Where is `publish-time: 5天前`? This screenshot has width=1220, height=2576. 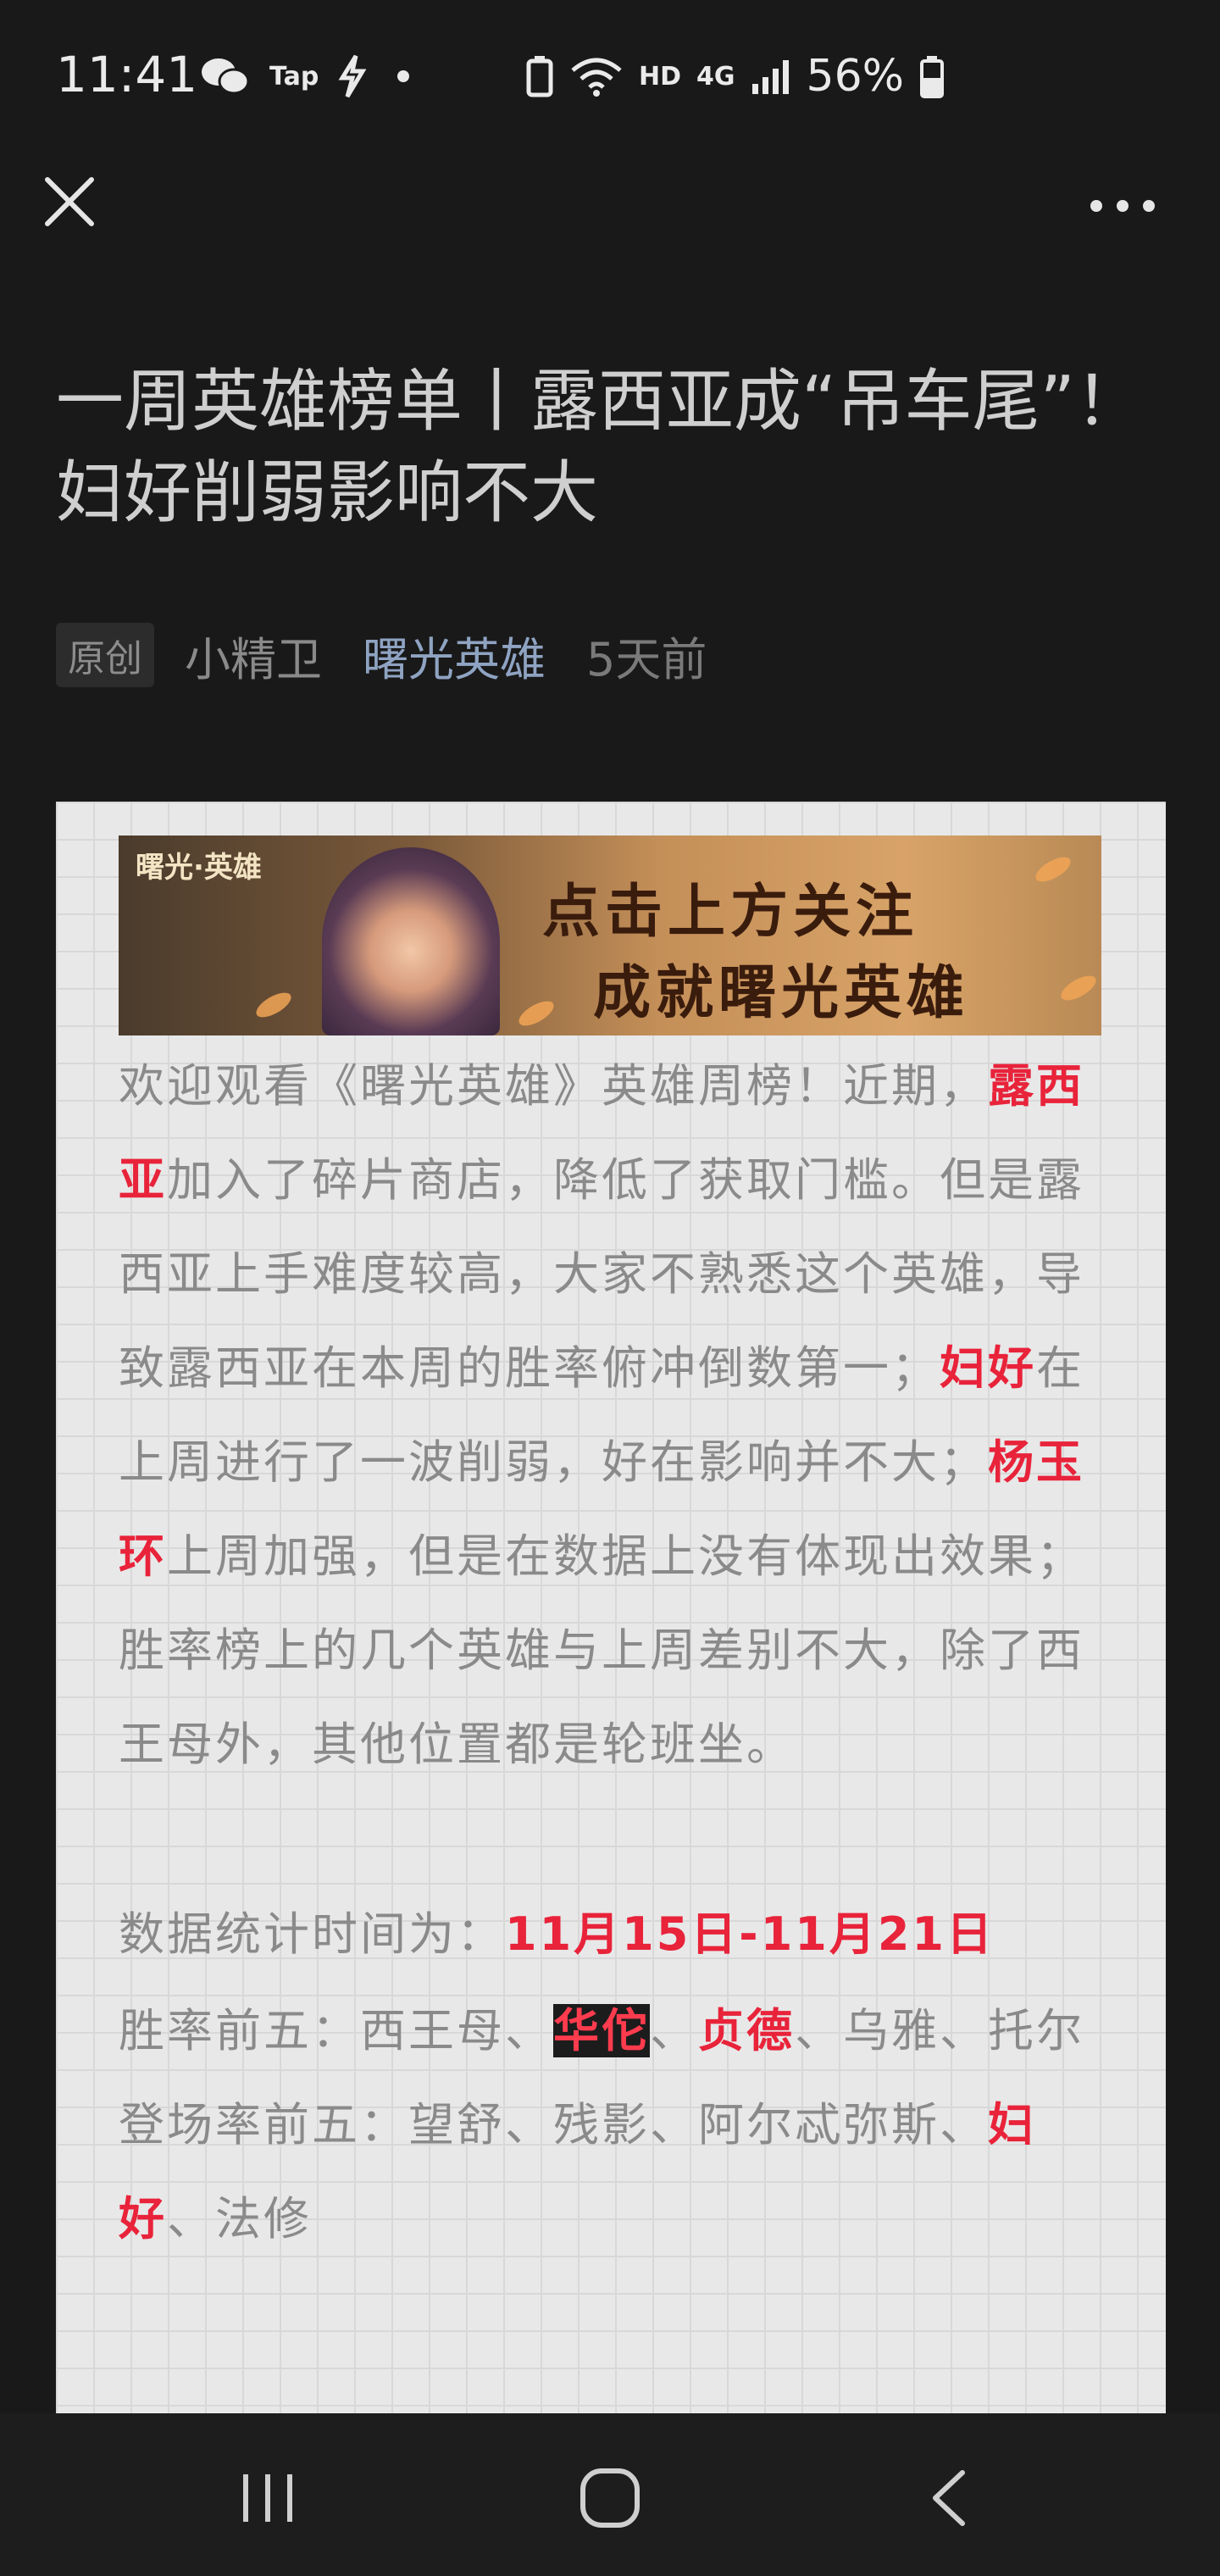 publish-time: 5天前 is located at coordinates (646, 659).